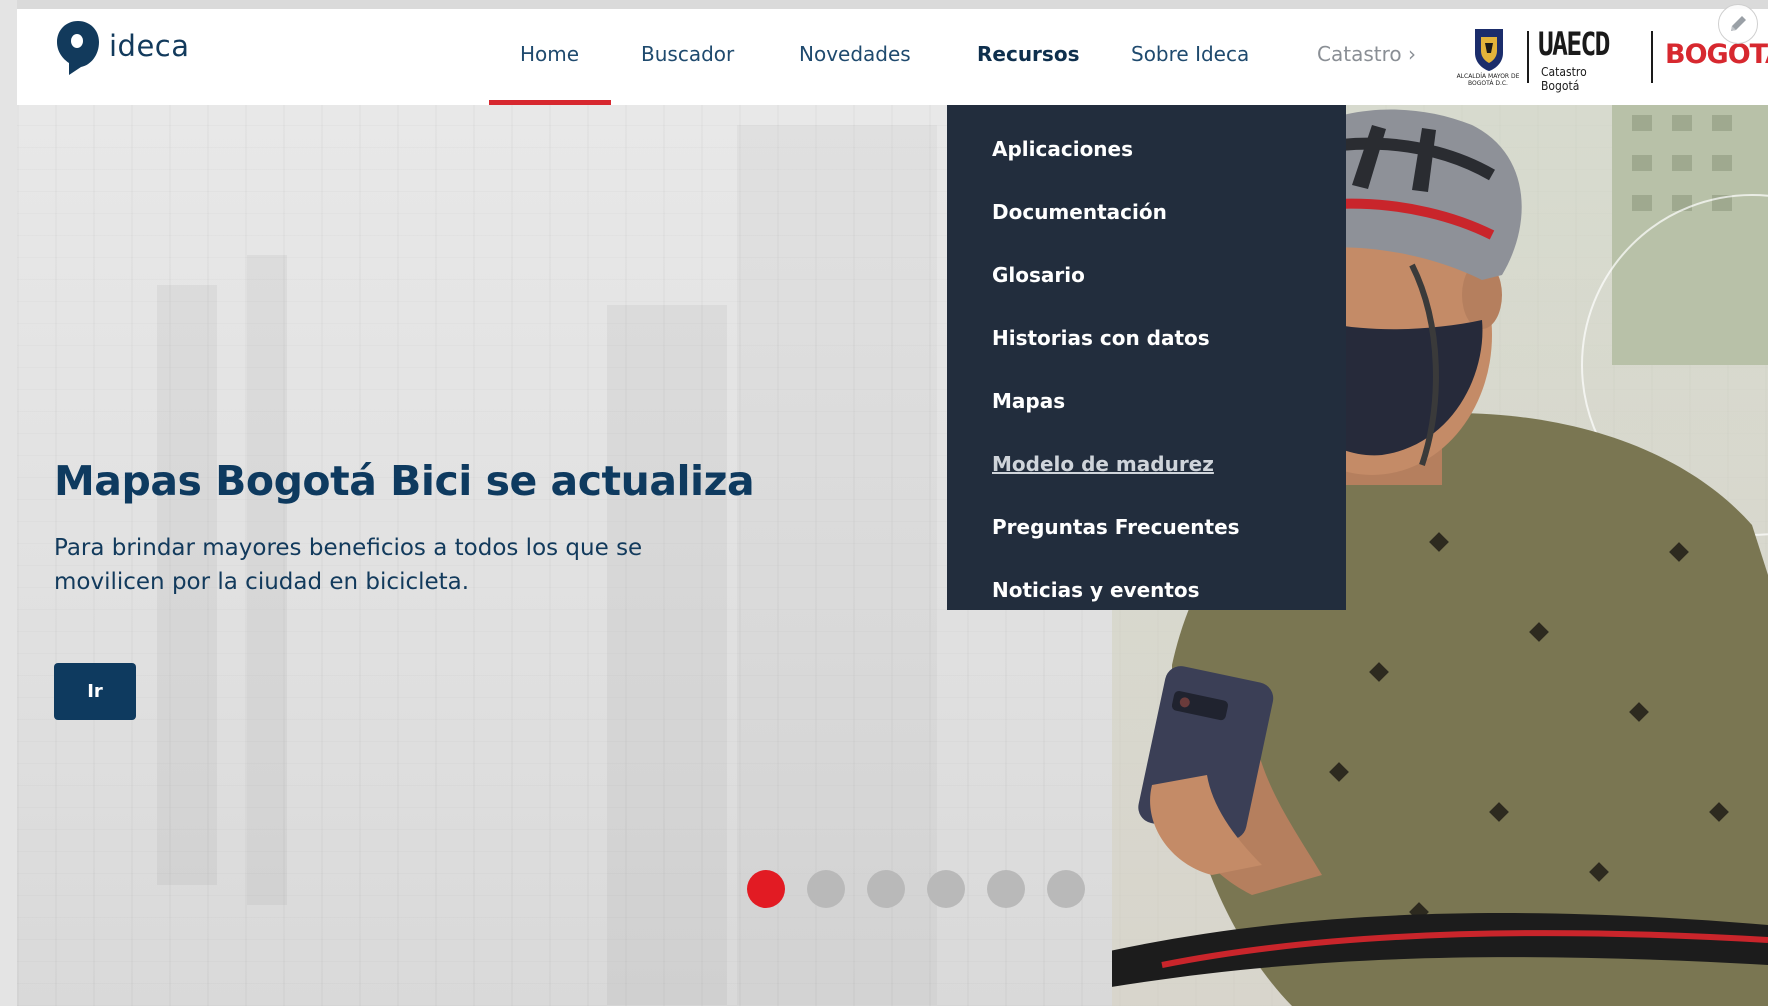 Image resolution: width=1768 pixels, height=1006 pixels. I want to click on top-strip, so click(884, 4).